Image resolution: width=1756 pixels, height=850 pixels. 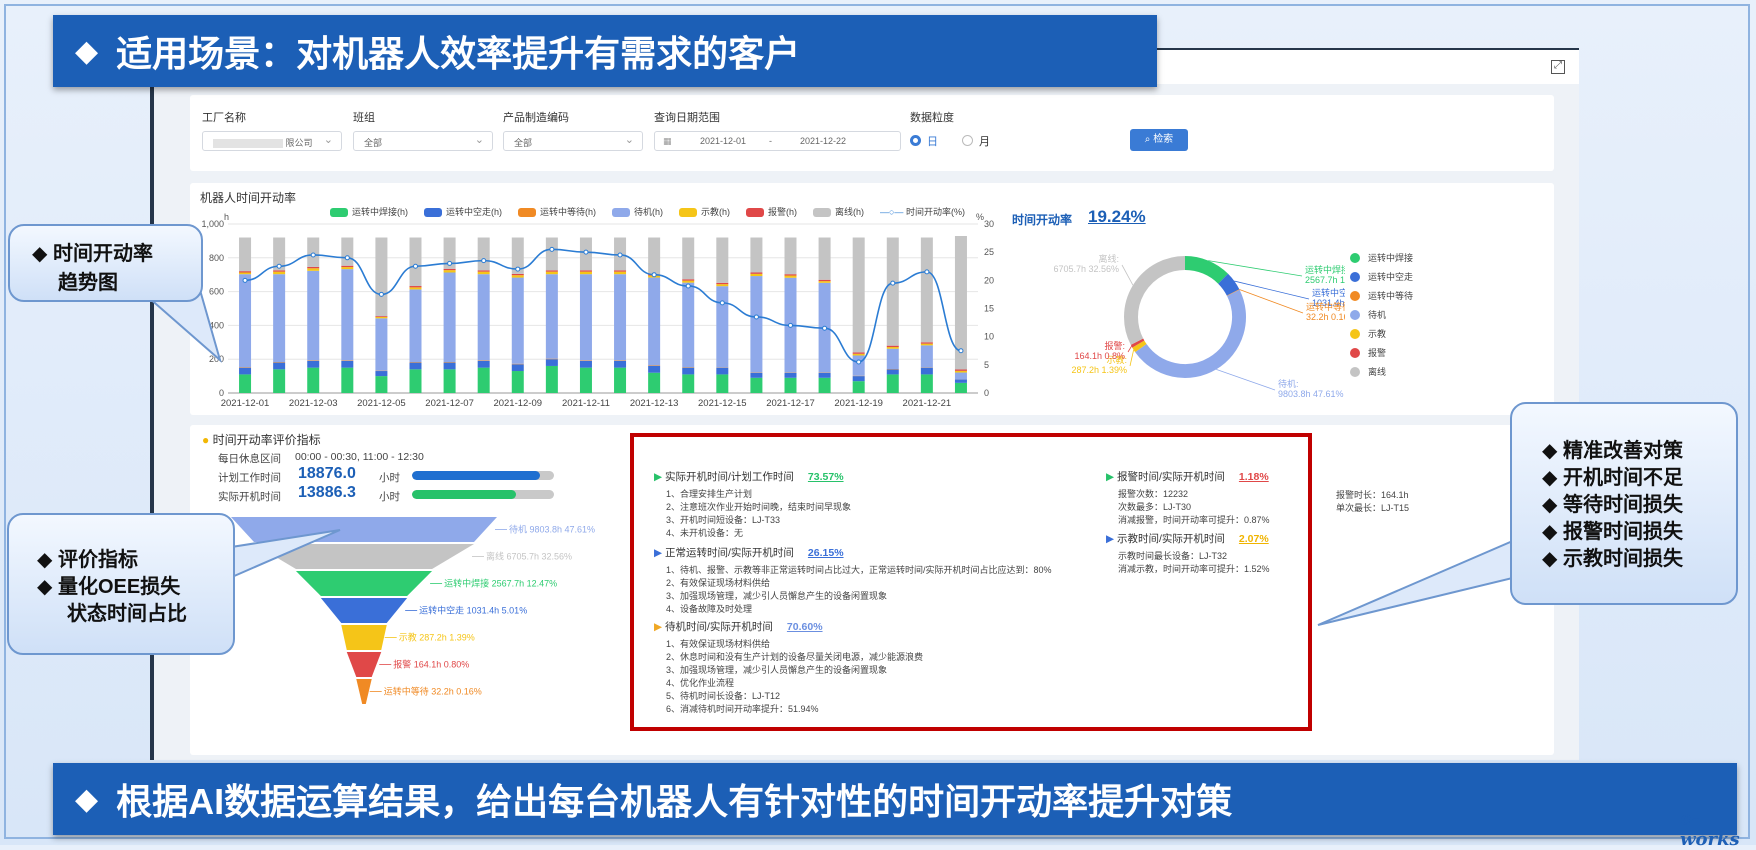 What do you see at coordinates (1139, 346) in the screenshot?
I see `donut-slice` at bounding box center [1139, 346].